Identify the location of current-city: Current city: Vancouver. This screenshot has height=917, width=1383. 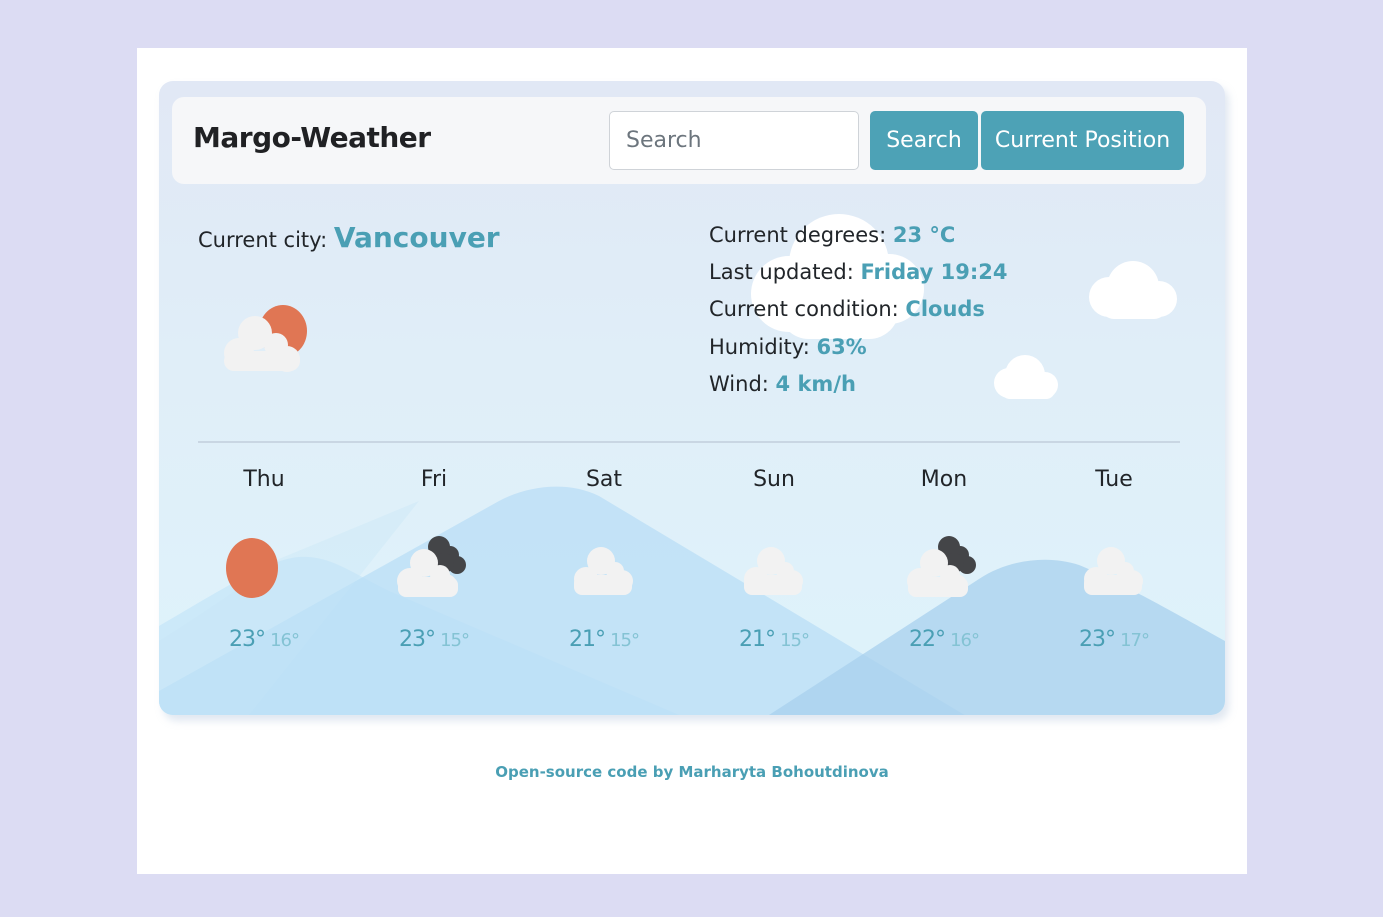
(349, 237).